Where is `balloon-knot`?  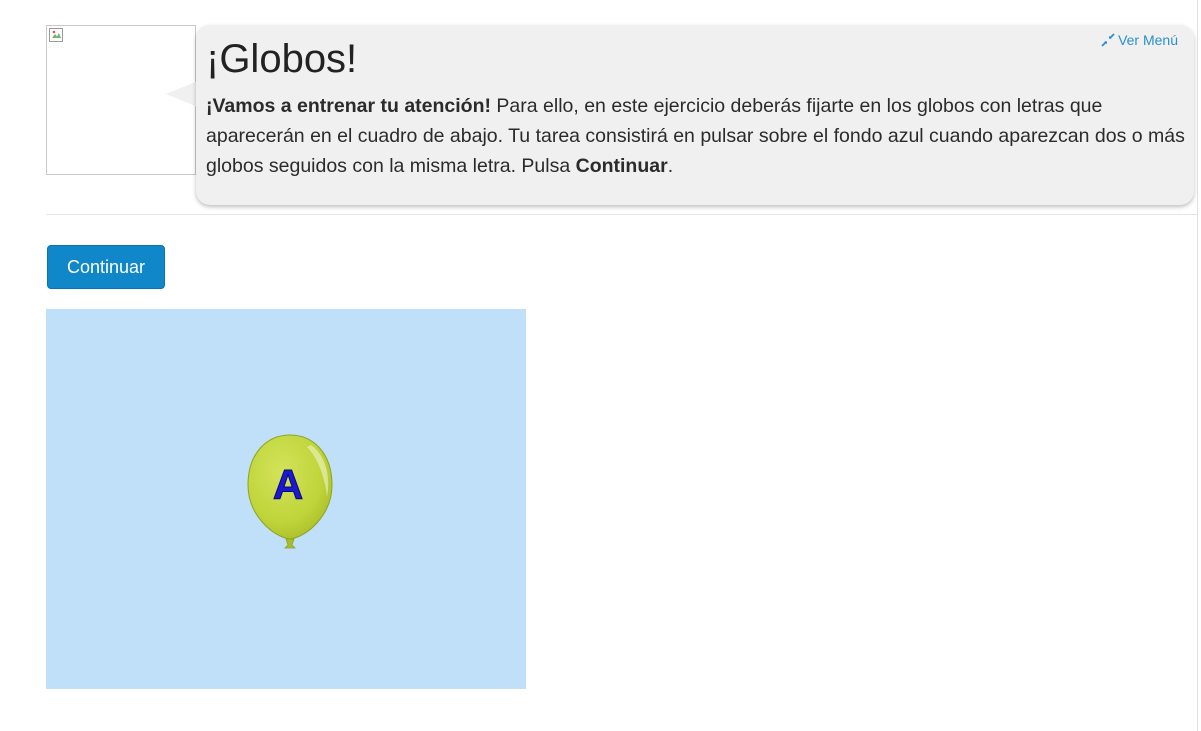
balloon-knot is located at coordinates (290, 543).